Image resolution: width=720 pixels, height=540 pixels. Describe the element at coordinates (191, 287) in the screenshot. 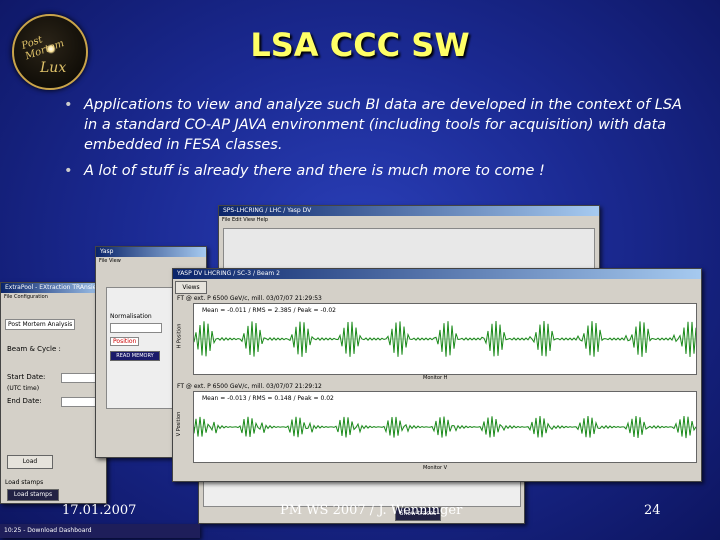

I see `views-button: Views` at that location.